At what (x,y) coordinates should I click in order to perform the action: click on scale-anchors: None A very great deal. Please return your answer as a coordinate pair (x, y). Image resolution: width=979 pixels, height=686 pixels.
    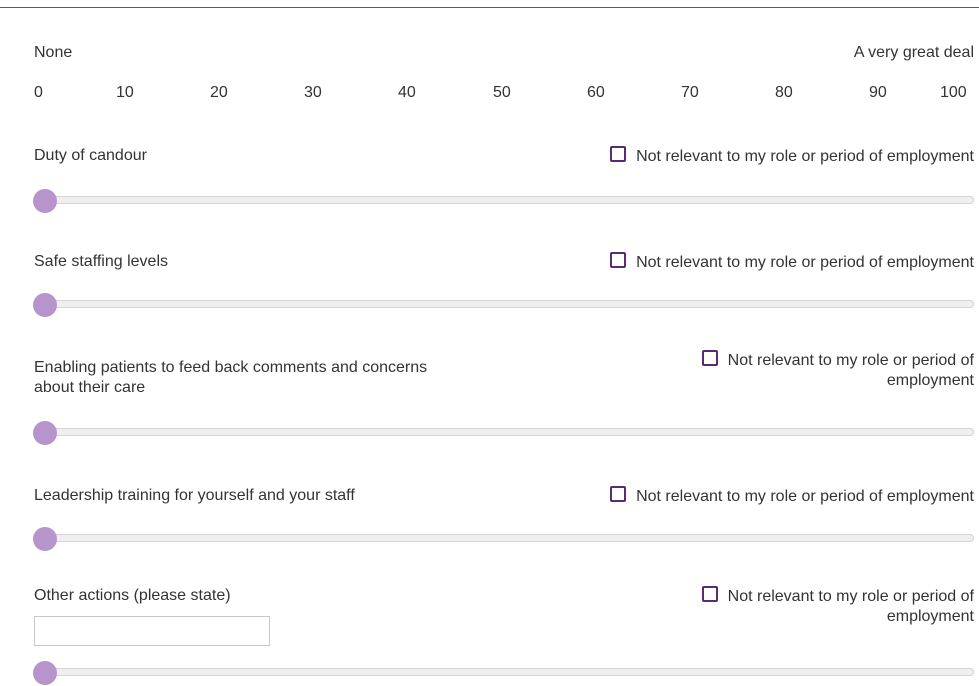
    Looking at the image, I should click on (504, 55).